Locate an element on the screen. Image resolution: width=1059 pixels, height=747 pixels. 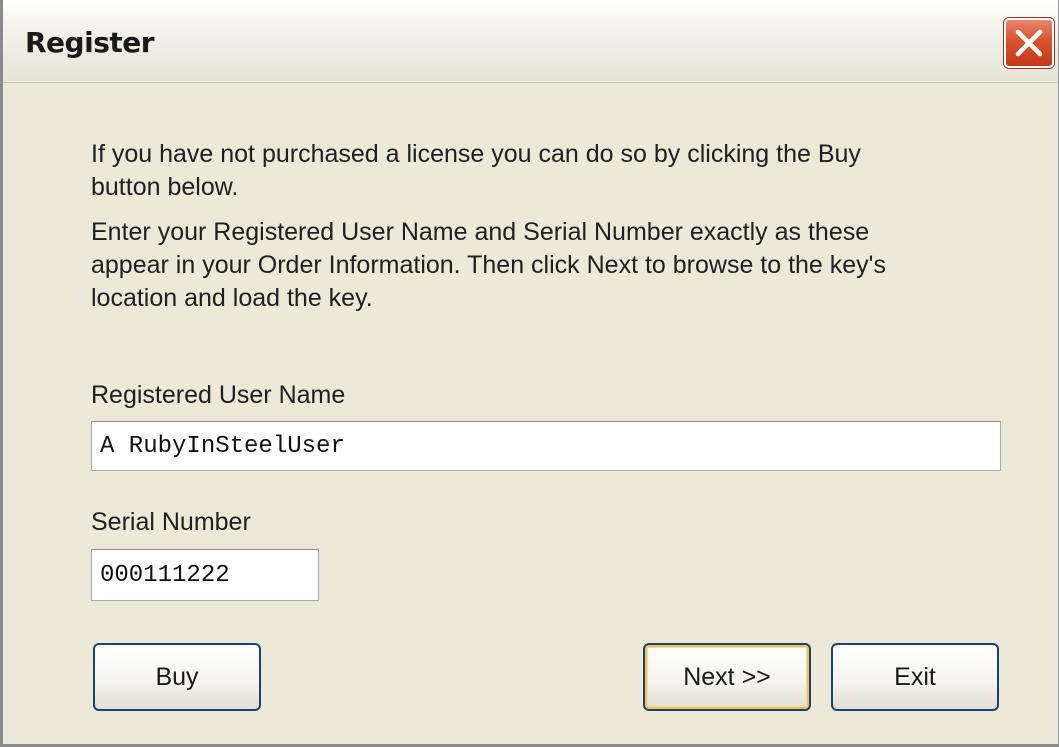
serial-number-label: Serial Number is located at coordinates (171, 522).